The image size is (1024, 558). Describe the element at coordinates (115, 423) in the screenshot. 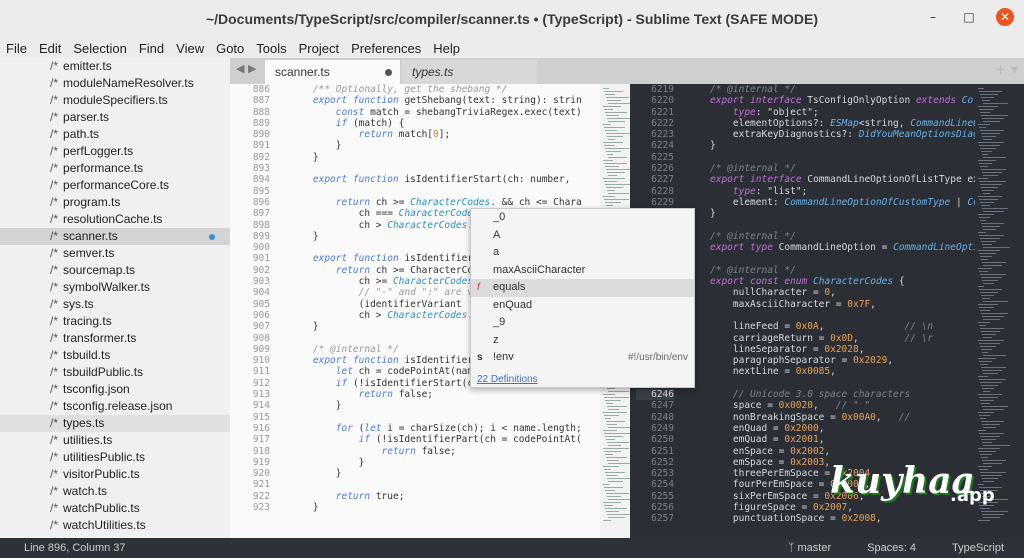

I see `sidebar-file-item: /* types.ts` at that location.